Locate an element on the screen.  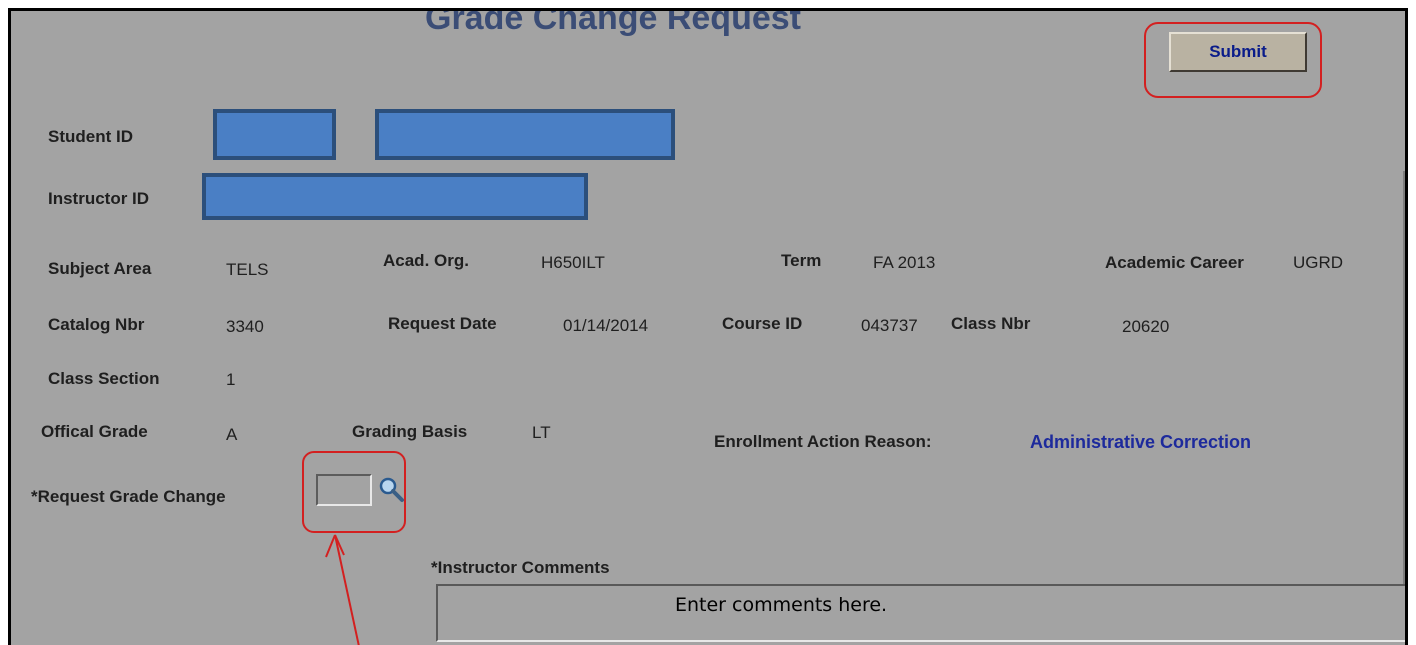
catalog-nbr-value: 3340 is located at coordinates (245, 326).